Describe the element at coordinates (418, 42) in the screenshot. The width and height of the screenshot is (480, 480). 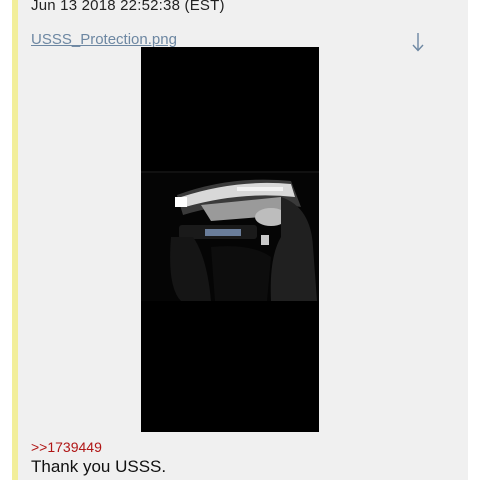
I see `download-arrow-icon` at that location.